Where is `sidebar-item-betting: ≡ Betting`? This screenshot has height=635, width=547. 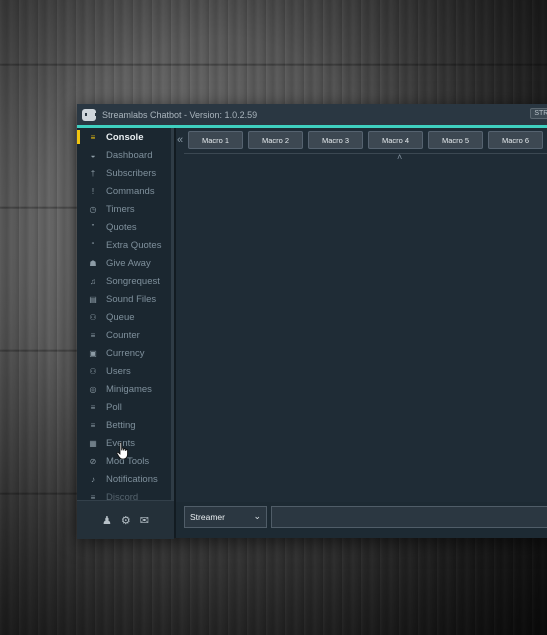 sidebar-item-betting: ≡ Betting is located at coordinates (125, 425).